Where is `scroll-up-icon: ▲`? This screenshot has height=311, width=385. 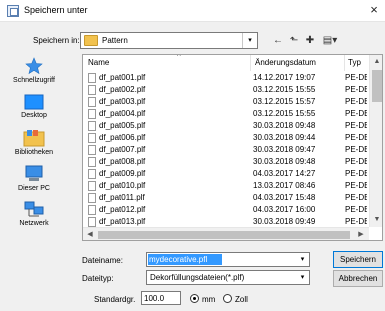
scroll-up-icon: ▲ is located at coordinates (376, 62).